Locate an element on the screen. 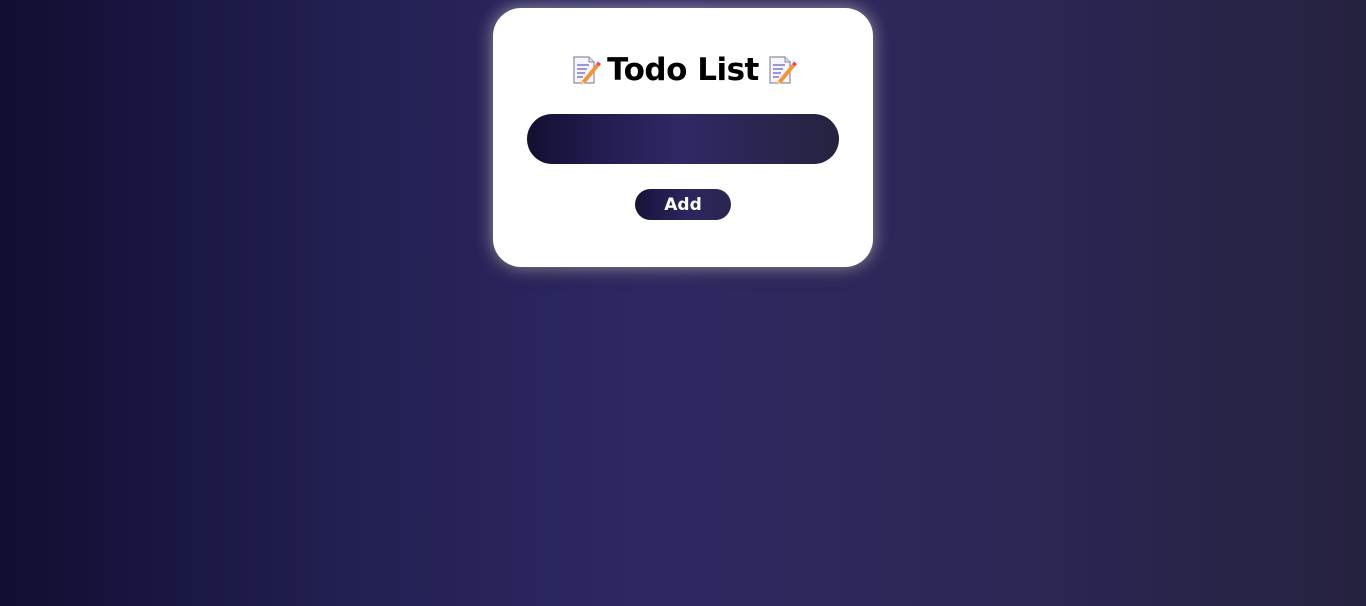 Image resolution: width=1366 pixels, height=606 pixels. todo-card: Todo List Add is located at coordinates (683, 137).